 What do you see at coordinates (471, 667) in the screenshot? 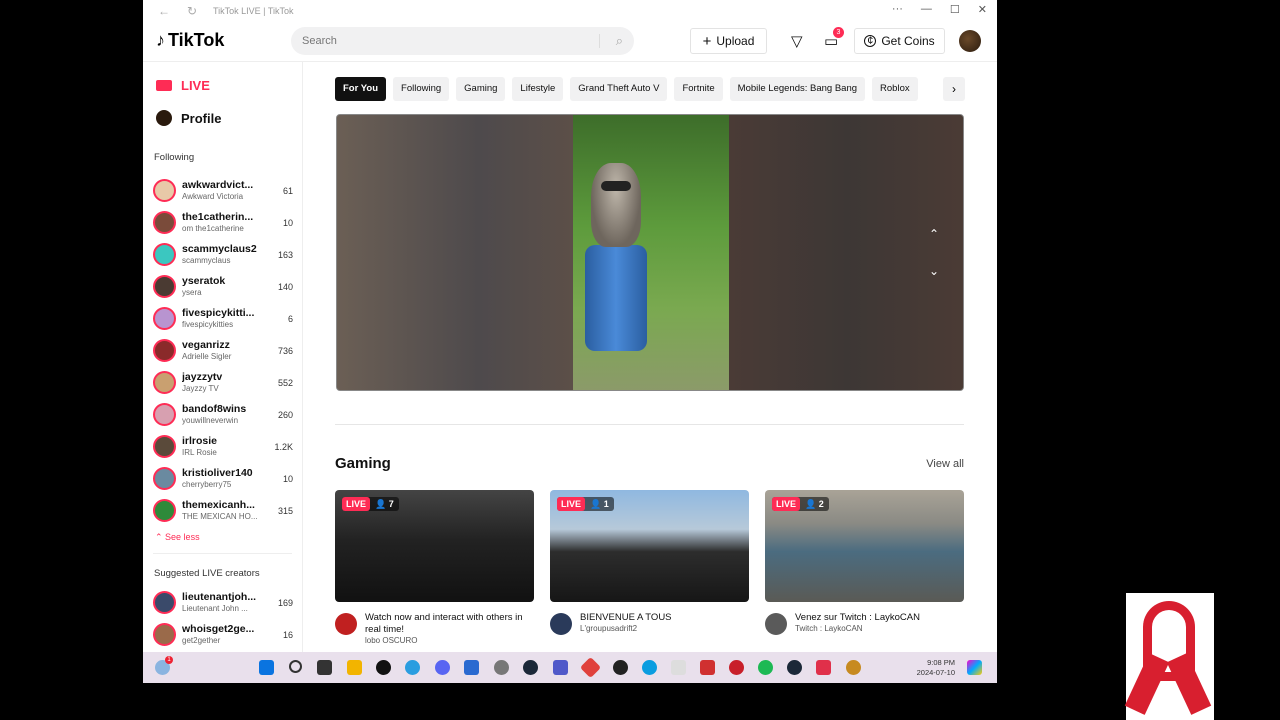
I see `store-icon` at bounding box center [471, 667].